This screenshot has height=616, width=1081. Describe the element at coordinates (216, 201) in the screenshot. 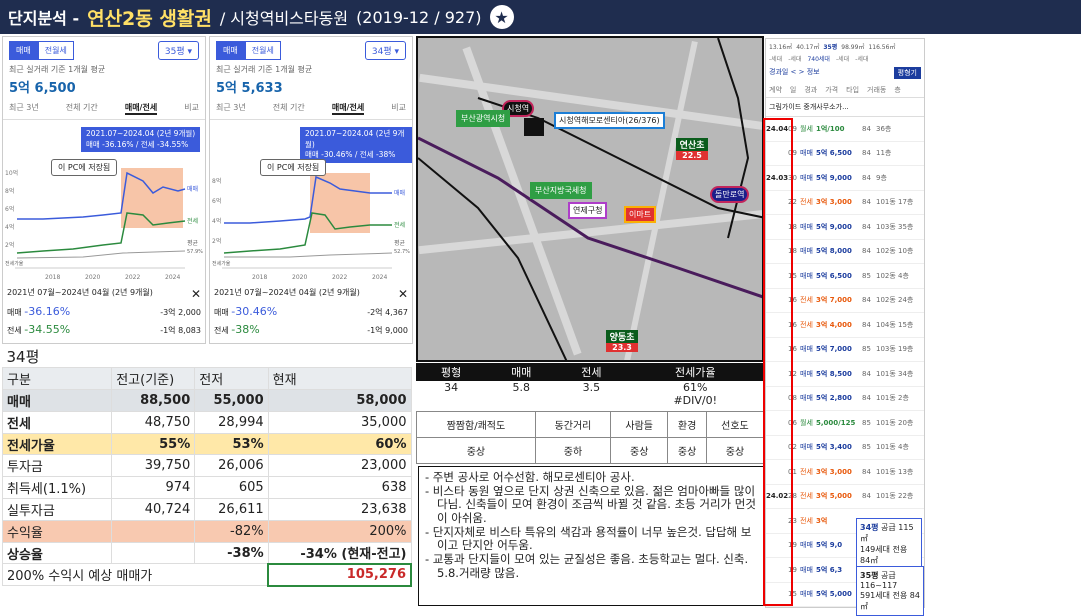

I see `y-tick: 6억` at that location.